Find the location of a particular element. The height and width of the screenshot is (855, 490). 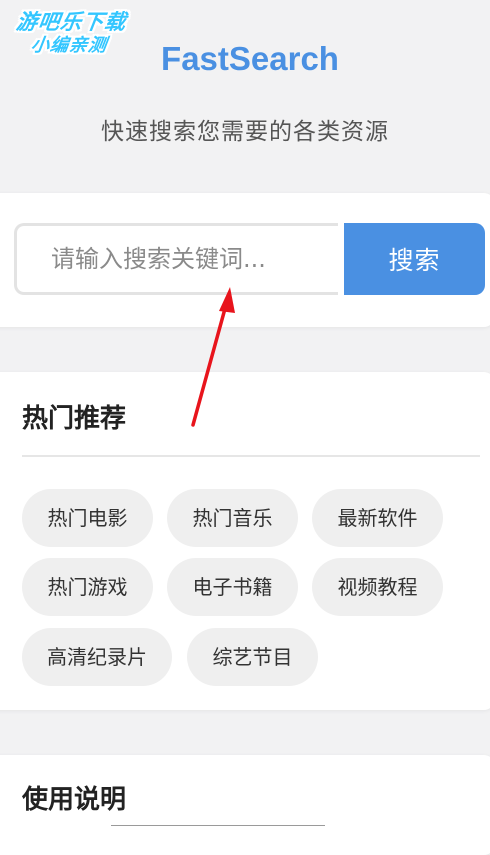

watermark-logo: 游吧乐下载 小编亲测 is located at coordinates (80, 39).